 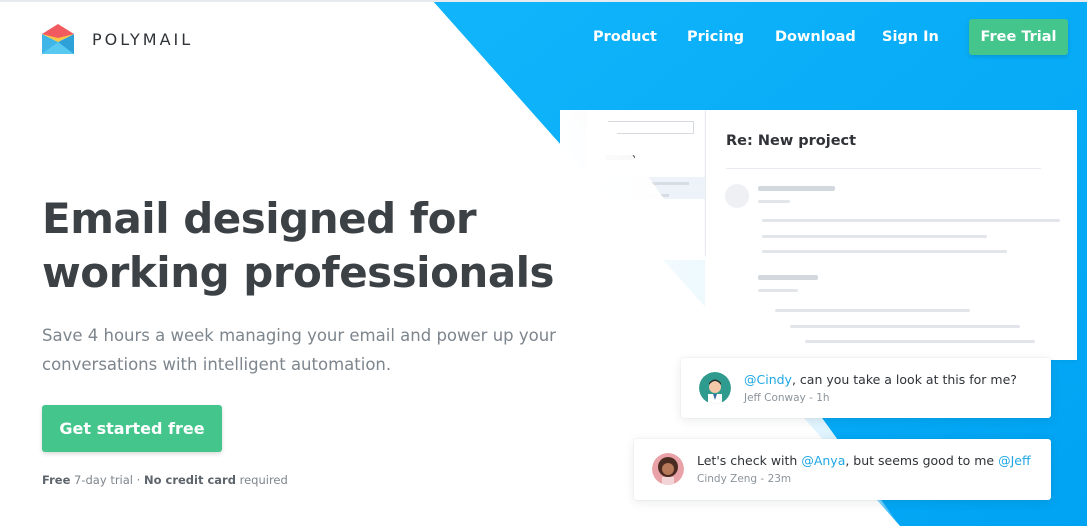 I want to click on fine-print-free: Free, so click(x=56, y=480).